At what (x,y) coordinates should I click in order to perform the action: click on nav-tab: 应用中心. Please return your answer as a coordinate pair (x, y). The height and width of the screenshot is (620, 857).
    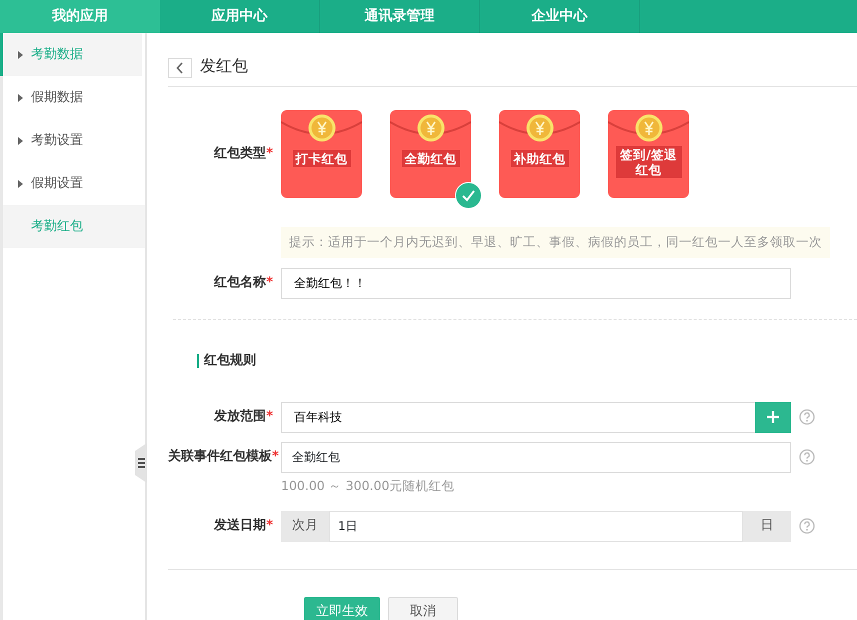
    Looking at the image, I should click on (240, 16).